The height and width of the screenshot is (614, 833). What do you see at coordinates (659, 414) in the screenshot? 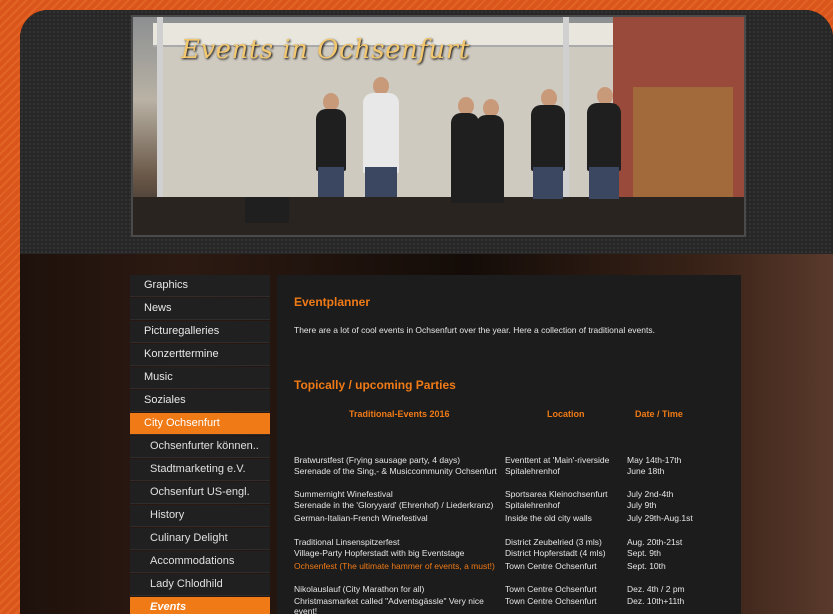
I see `column-header-date: Date / Time` at bounding box center [659, 414].